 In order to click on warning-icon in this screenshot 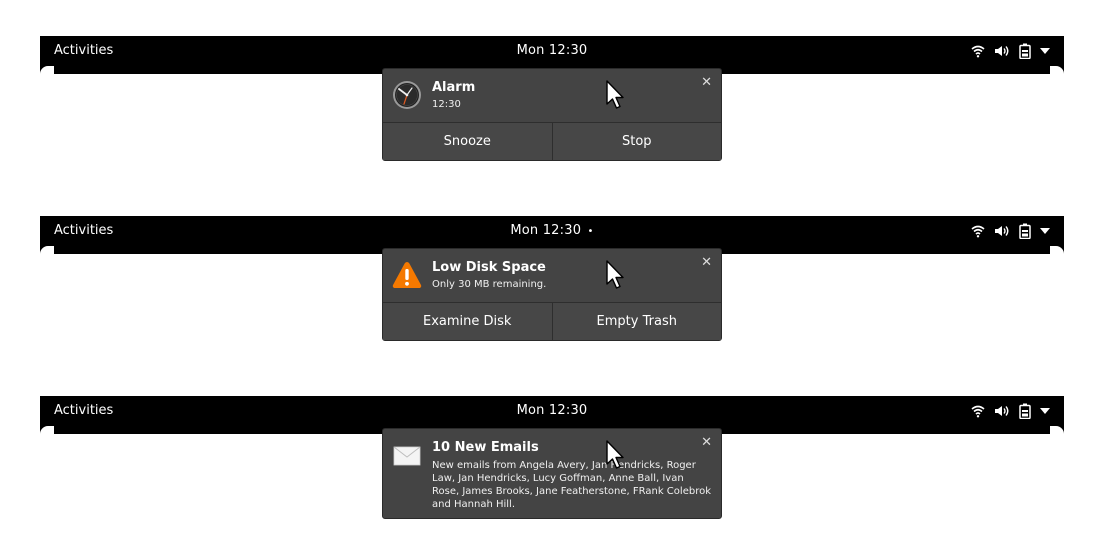, I will do `click(407, 275)`.